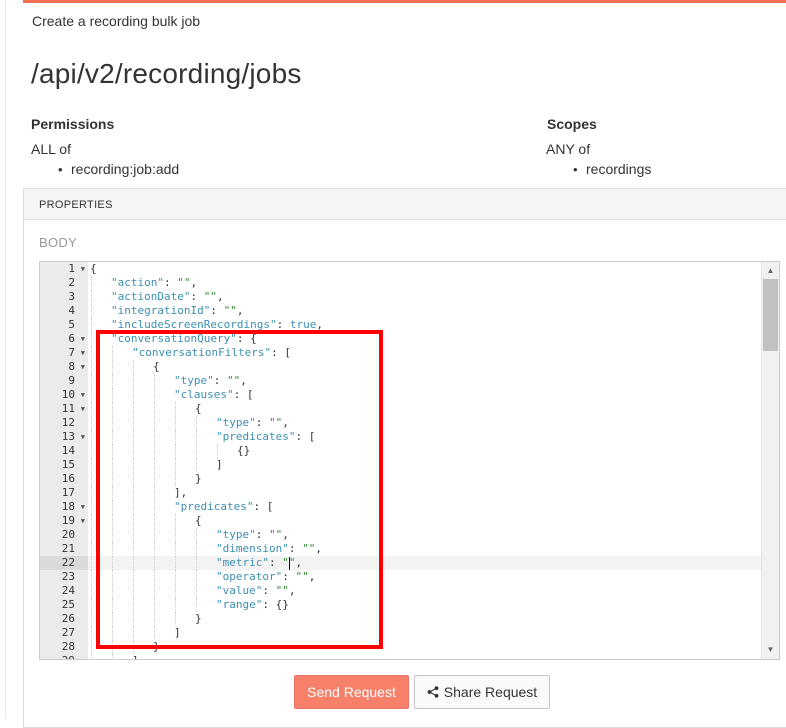 This screenshot has height=728, width=786. Describe the element at coordinates (424, 325) in the screenshot. I see `code-line: "includeScreenRecordings": true,` at that location.